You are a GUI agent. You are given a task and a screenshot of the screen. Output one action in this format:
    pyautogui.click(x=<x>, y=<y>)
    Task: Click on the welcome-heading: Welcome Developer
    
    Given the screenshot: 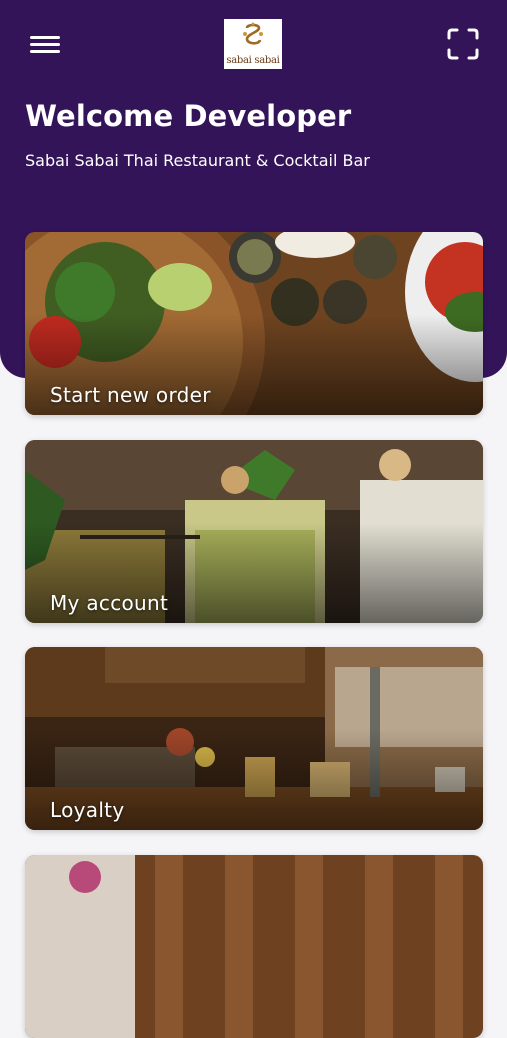 What is the action you would take?
    pyautogui.click(x=188, y=116)
    